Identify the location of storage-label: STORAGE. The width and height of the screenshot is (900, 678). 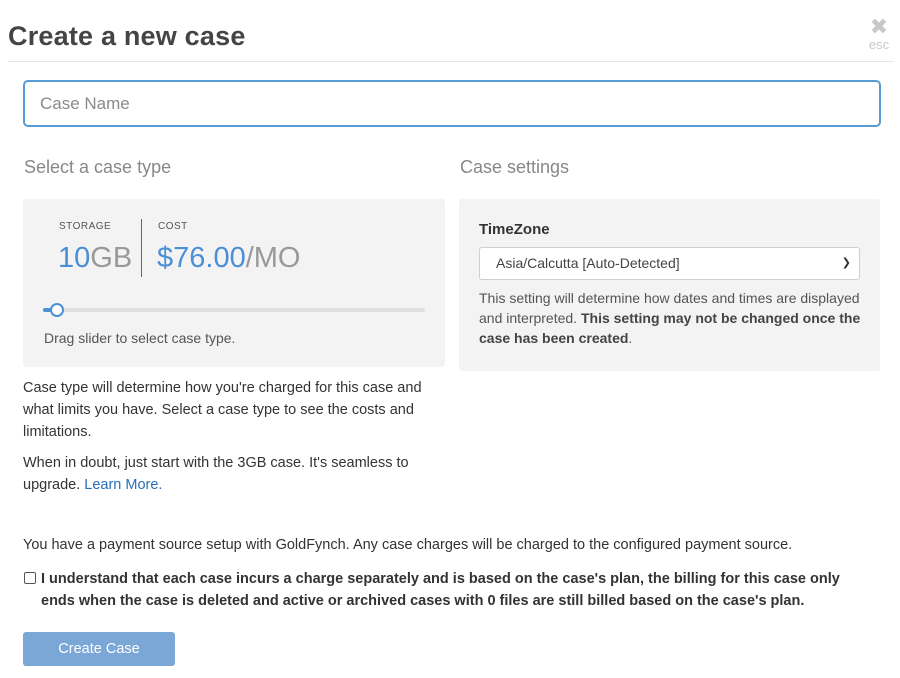
(85, 226).